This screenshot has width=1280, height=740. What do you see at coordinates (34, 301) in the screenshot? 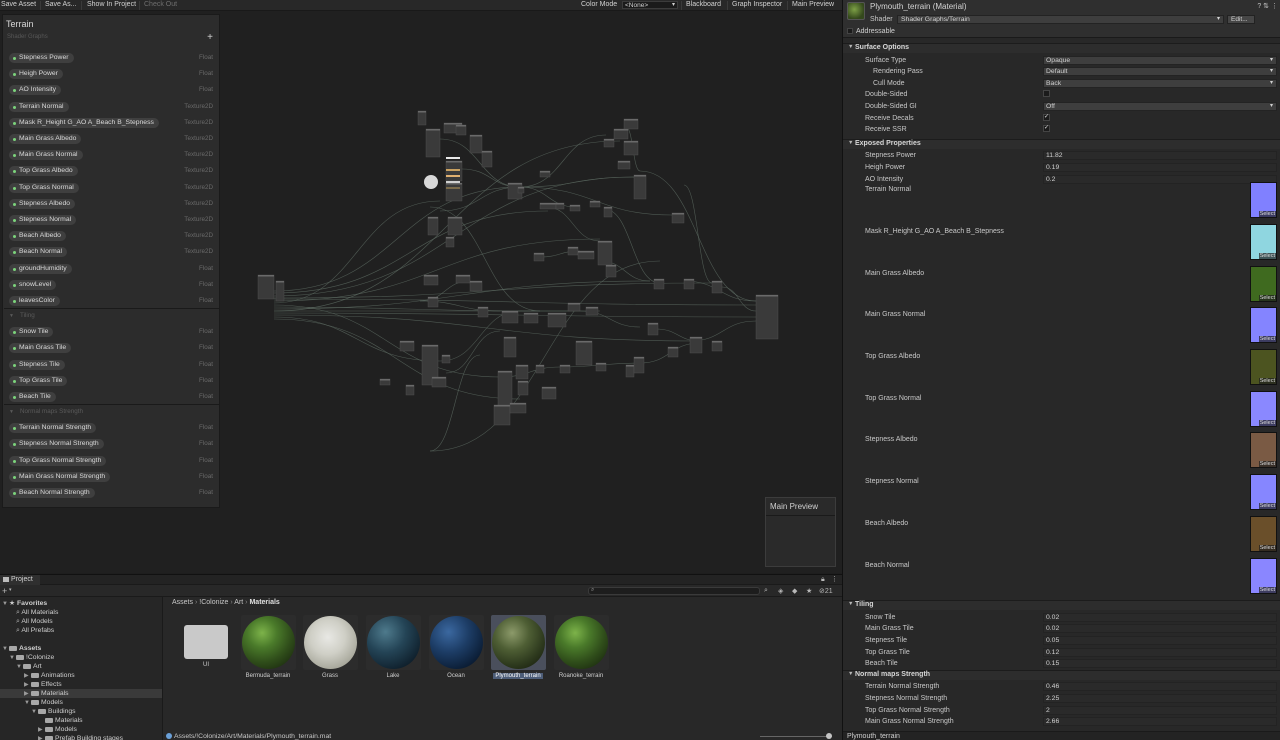
I see `property-pill: leavesColor` at bounding box center [34, 301].